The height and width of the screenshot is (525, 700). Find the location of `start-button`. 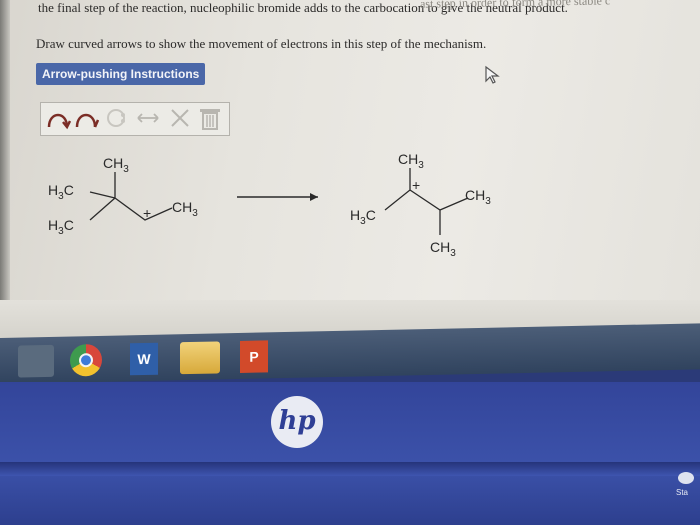

start-button is located at coordinates (36, 361).